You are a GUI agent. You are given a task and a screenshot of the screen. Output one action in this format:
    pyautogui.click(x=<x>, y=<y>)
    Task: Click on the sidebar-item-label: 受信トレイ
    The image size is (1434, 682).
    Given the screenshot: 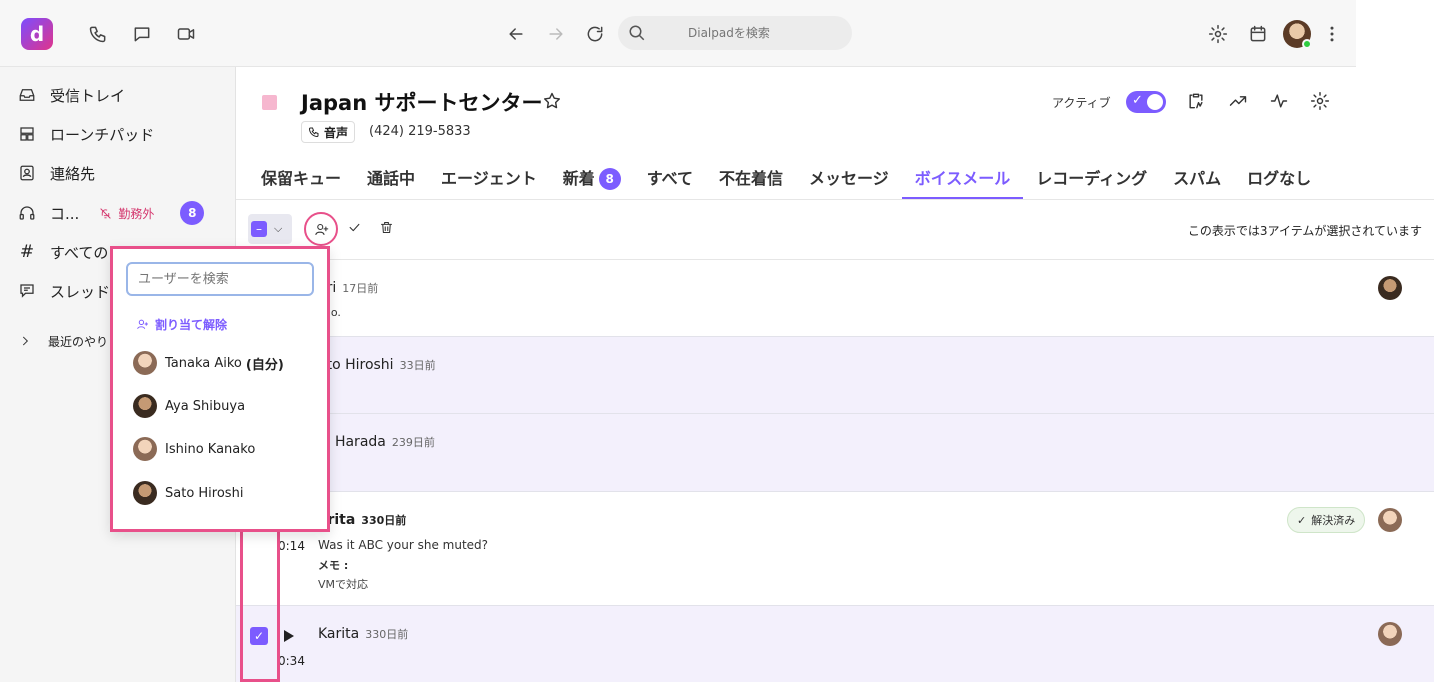 What is the action you would take?
    pyautogui.click(x=88, y=95)
    